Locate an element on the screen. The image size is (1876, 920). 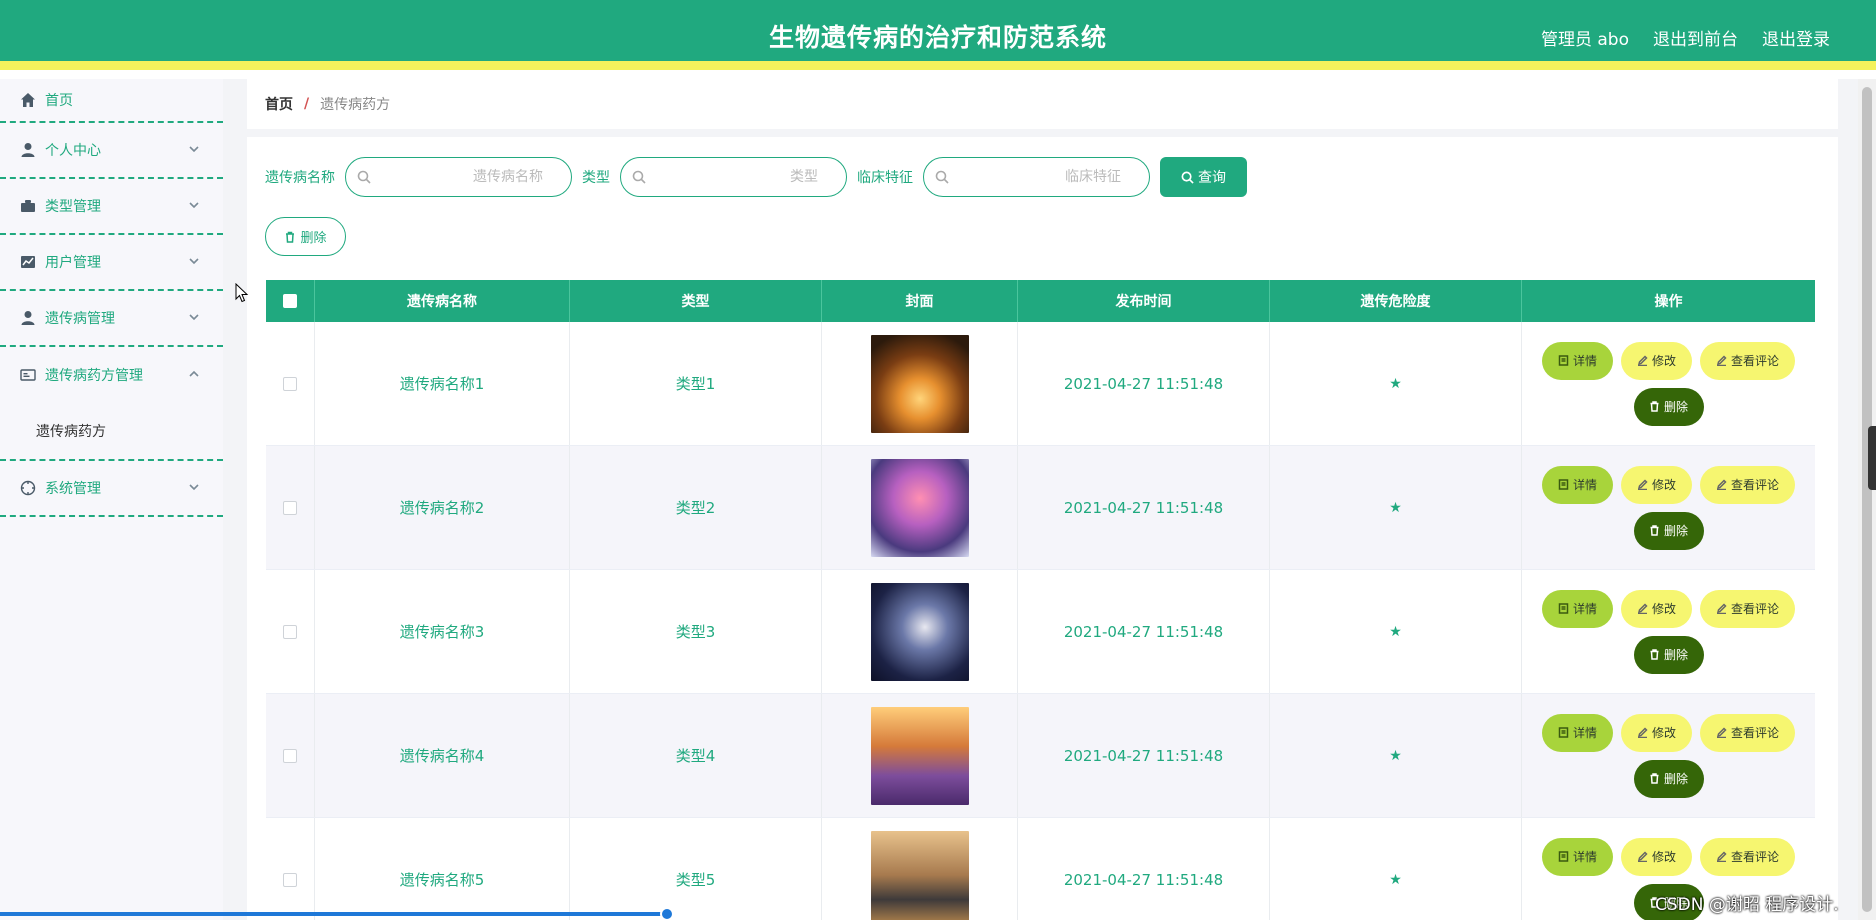
column-header: 遗传危险度 is located at coordinates (1396, 301).